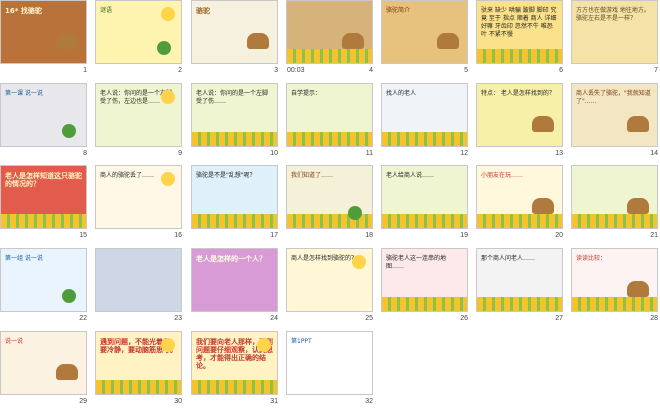  What do you see at coordinates (614, 32) in the screenshot?
I see `slide-thumbnail-7: 方方也在做游戏 地往地方。 骆驼左右是不是一样？` at bounding box center [614, 32].